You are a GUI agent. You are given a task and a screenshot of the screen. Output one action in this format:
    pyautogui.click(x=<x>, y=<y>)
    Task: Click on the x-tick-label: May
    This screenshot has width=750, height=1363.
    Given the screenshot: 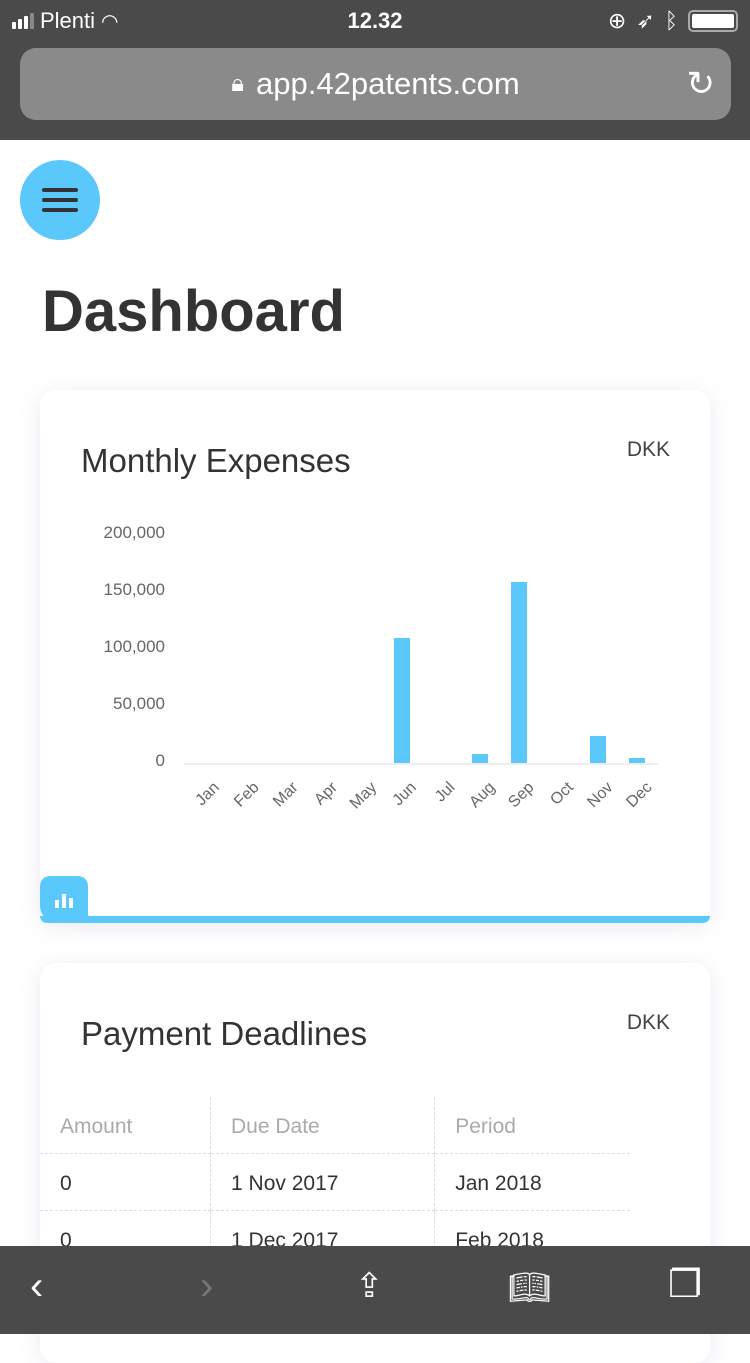 What is the action you would take?
    pyautogui.click(x=363, y=796)
    